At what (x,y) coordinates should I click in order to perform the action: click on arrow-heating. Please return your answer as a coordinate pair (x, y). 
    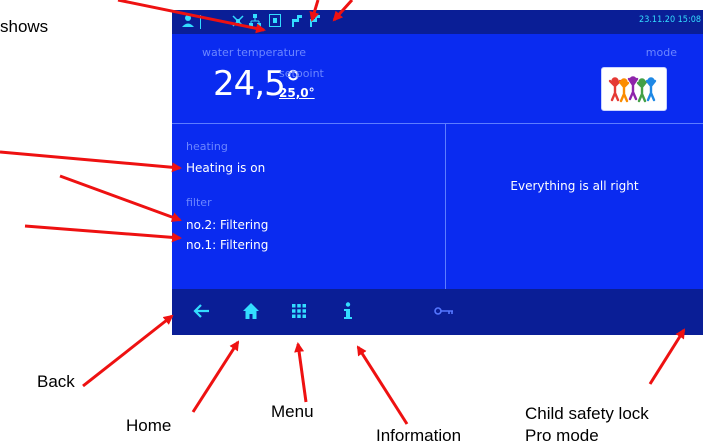
    Looking at the image, I should click on (91, 161).